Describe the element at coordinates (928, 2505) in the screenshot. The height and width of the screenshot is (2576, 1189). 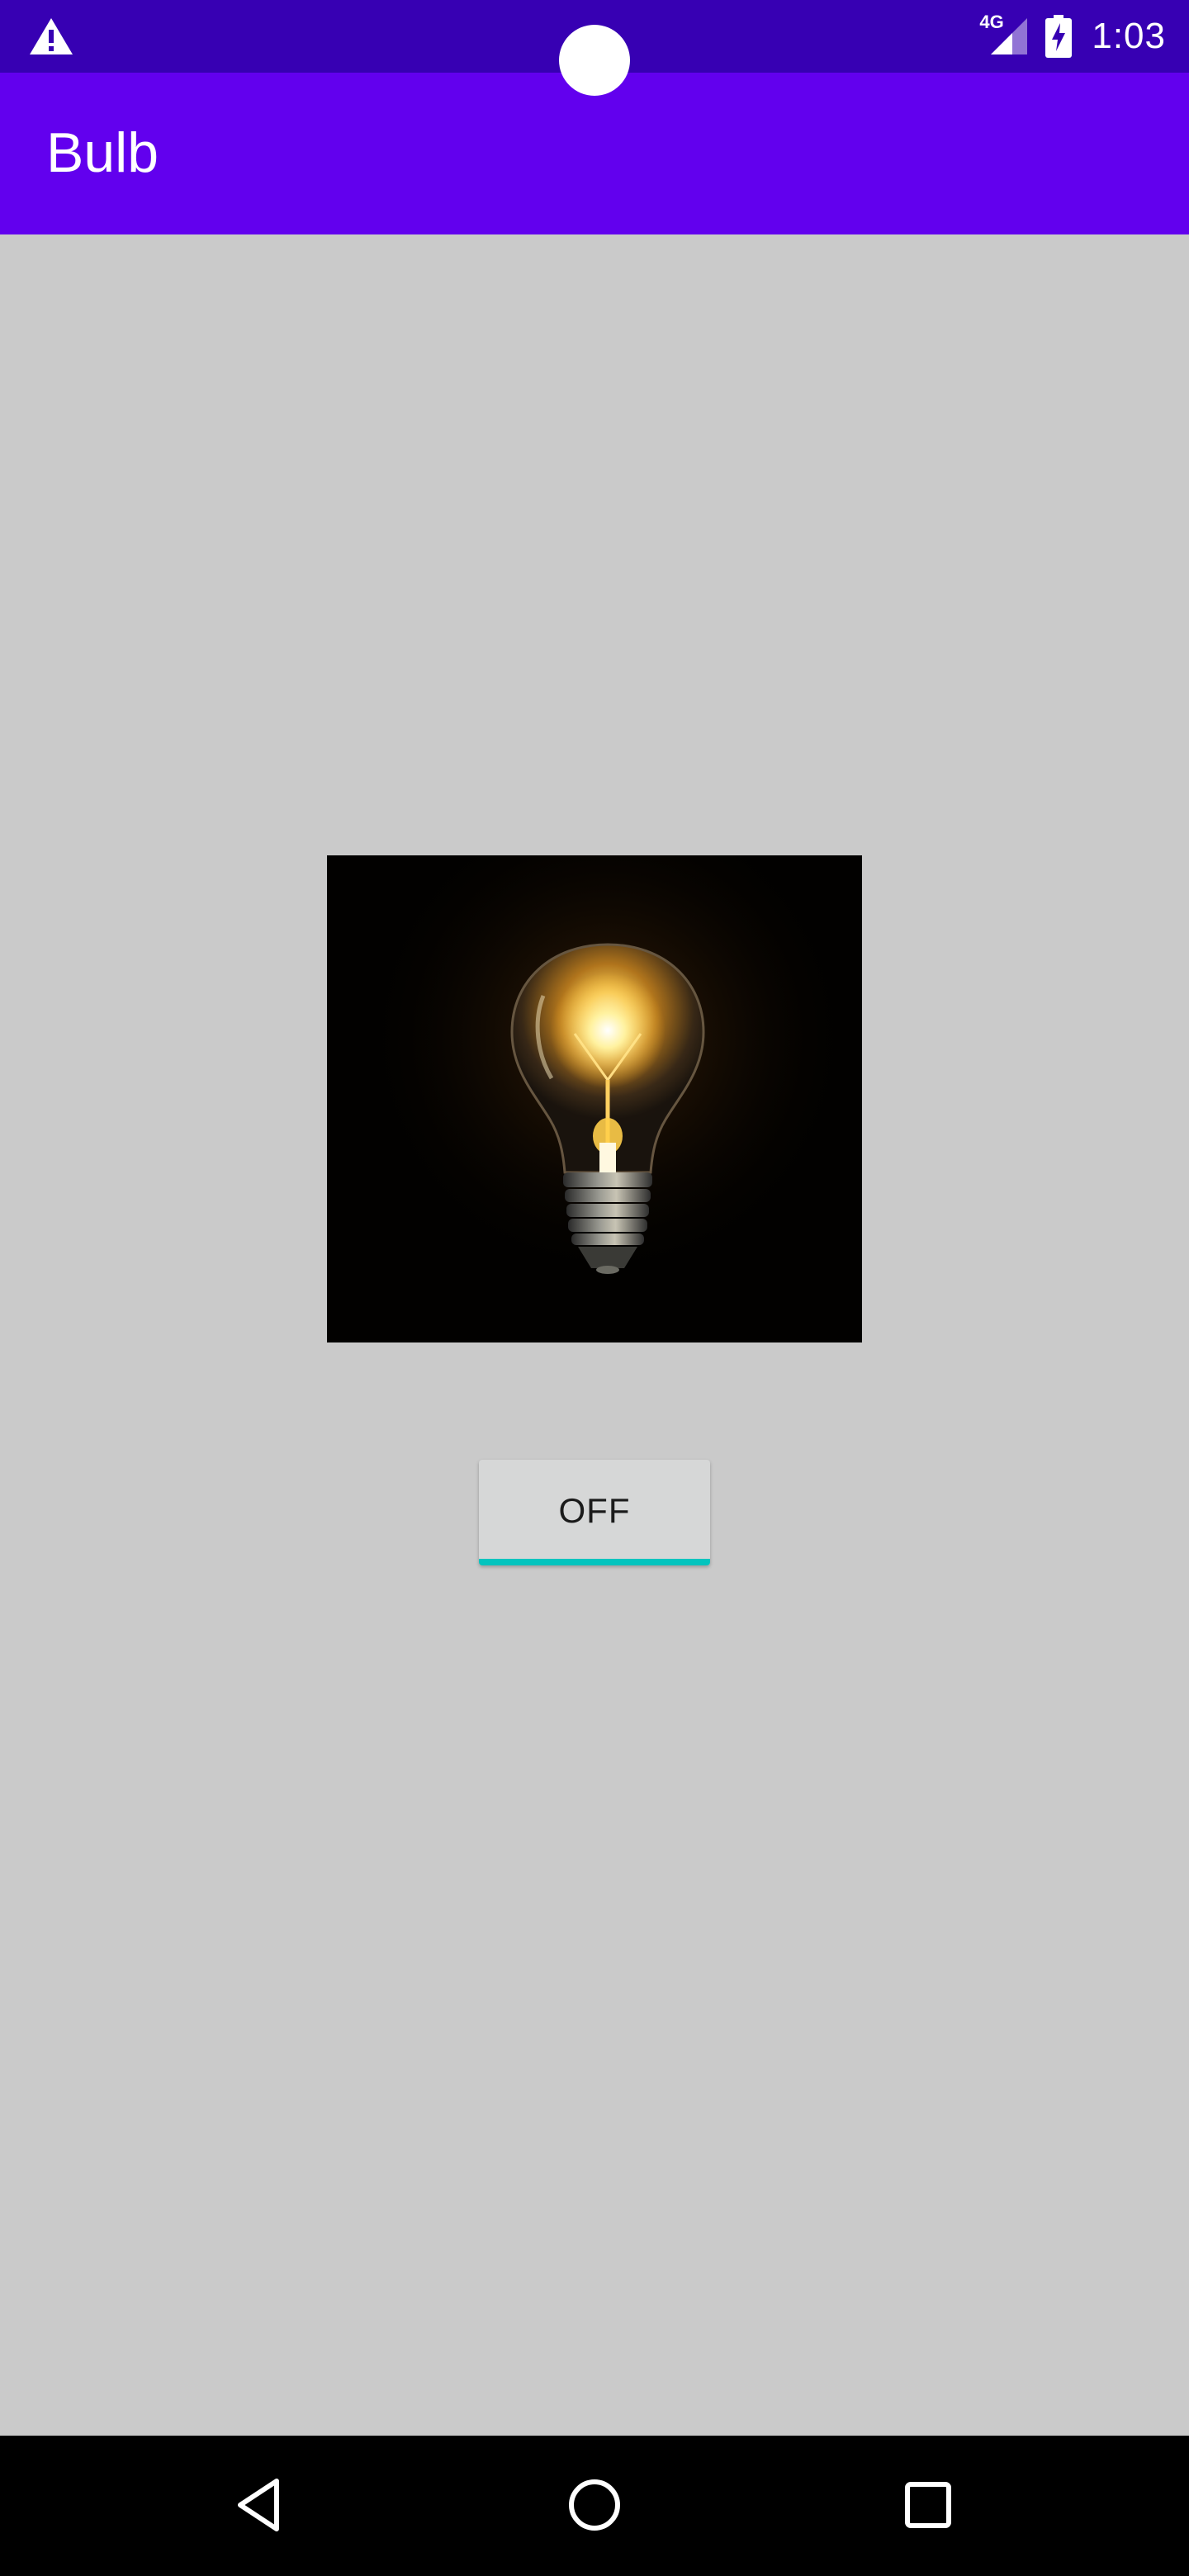
I see `recents-icon` at that location.